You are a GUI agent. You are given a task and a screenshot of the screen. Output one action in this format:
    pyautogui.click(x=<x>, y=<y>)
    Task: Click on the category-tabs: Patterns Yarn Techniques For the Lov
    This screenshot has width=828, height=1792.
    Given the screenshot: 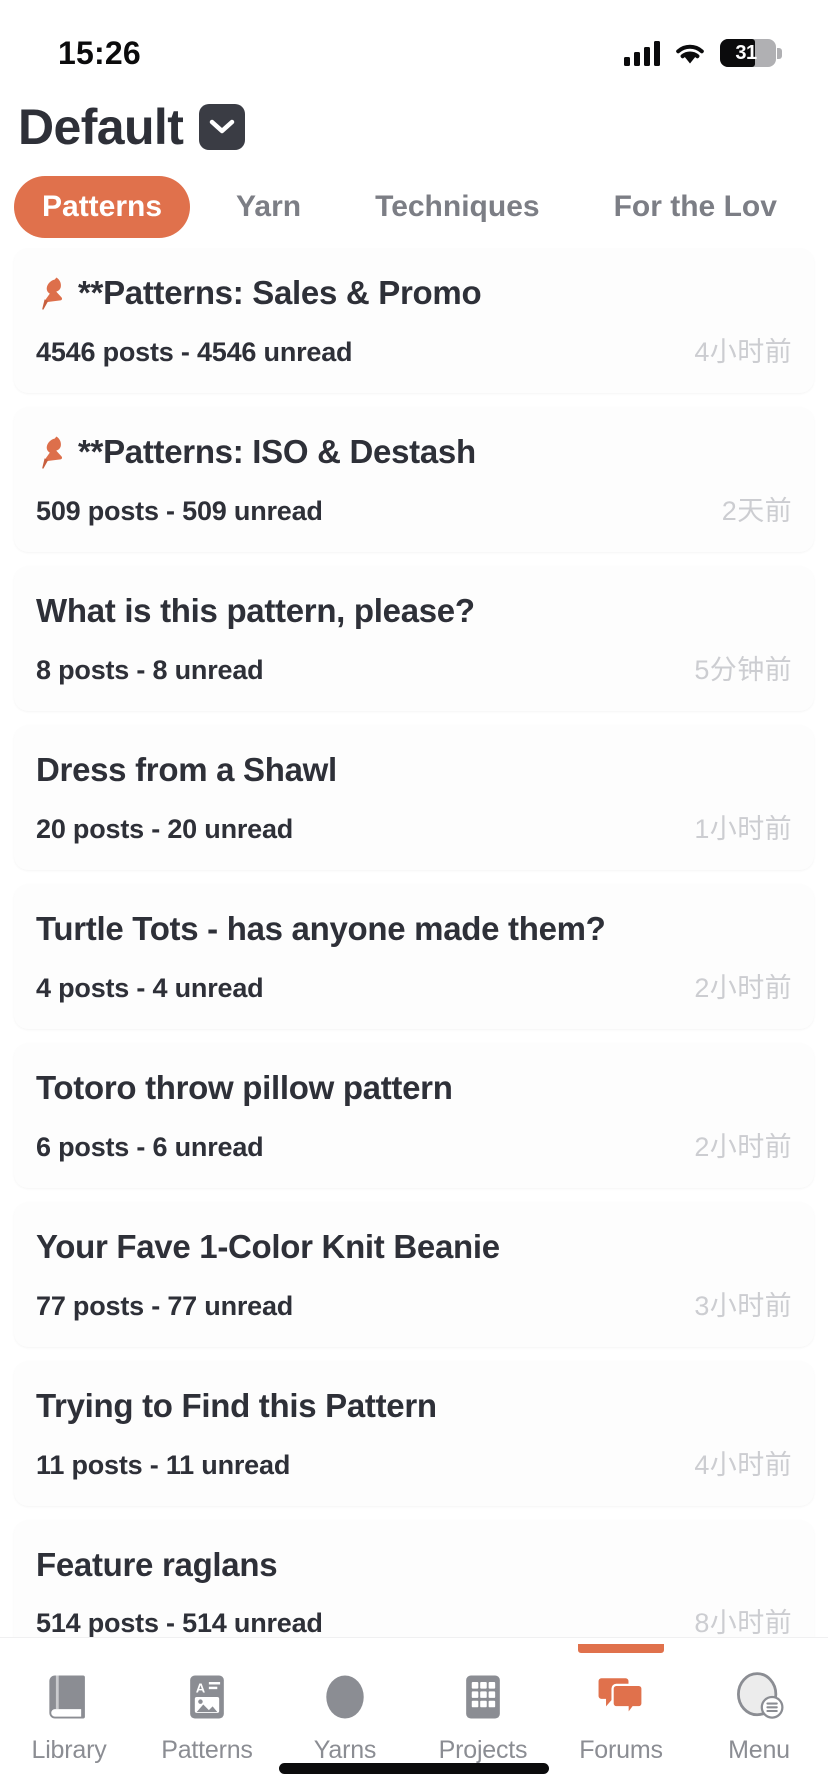 What is the action you would take?
    pyautogui.click(x=414, y=207)
    